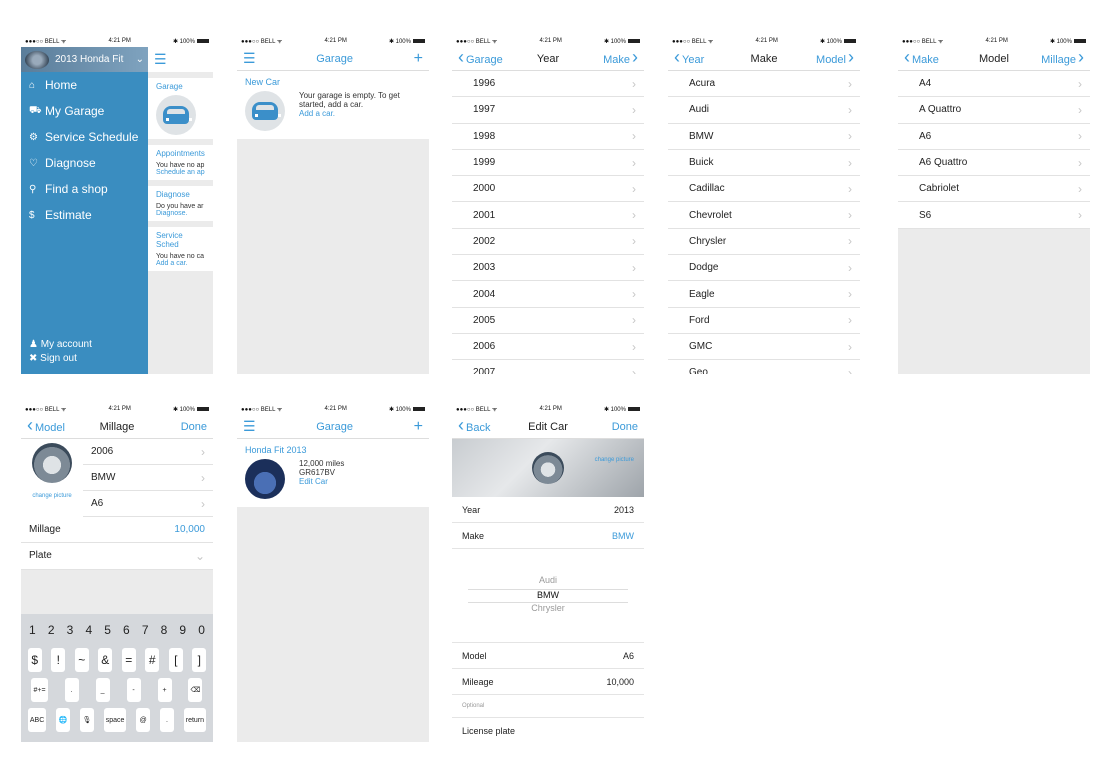 The image size is (1095, 772). I want to click on section-link: Add a car., so click(180, 263).